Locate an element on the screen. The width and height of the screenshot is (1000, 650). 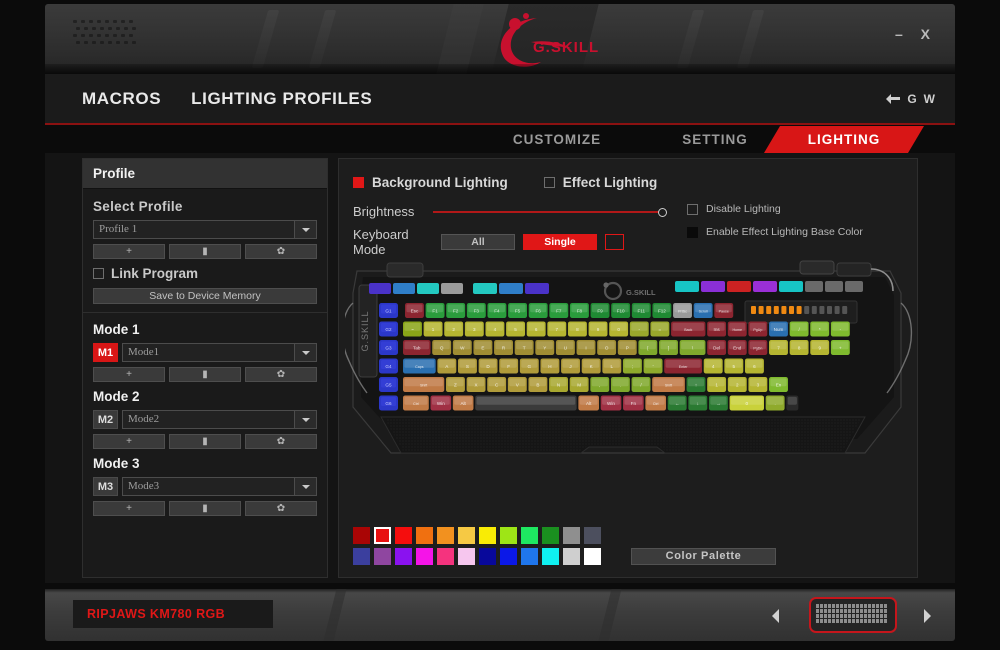
mode1-value: Mode1 is located at coordinates (208, 352).